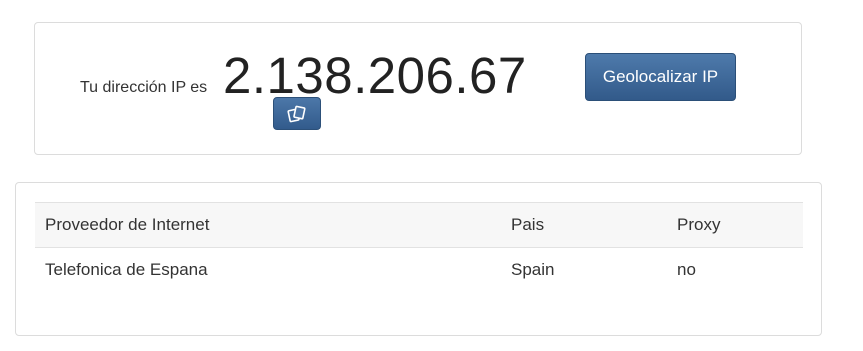 The height and width of the screenshot is (351, 863). Describe the element at coordinates (144, 87) in the screenshot. I see `ip-prefix-label: Tu dirección IP es` at that location.